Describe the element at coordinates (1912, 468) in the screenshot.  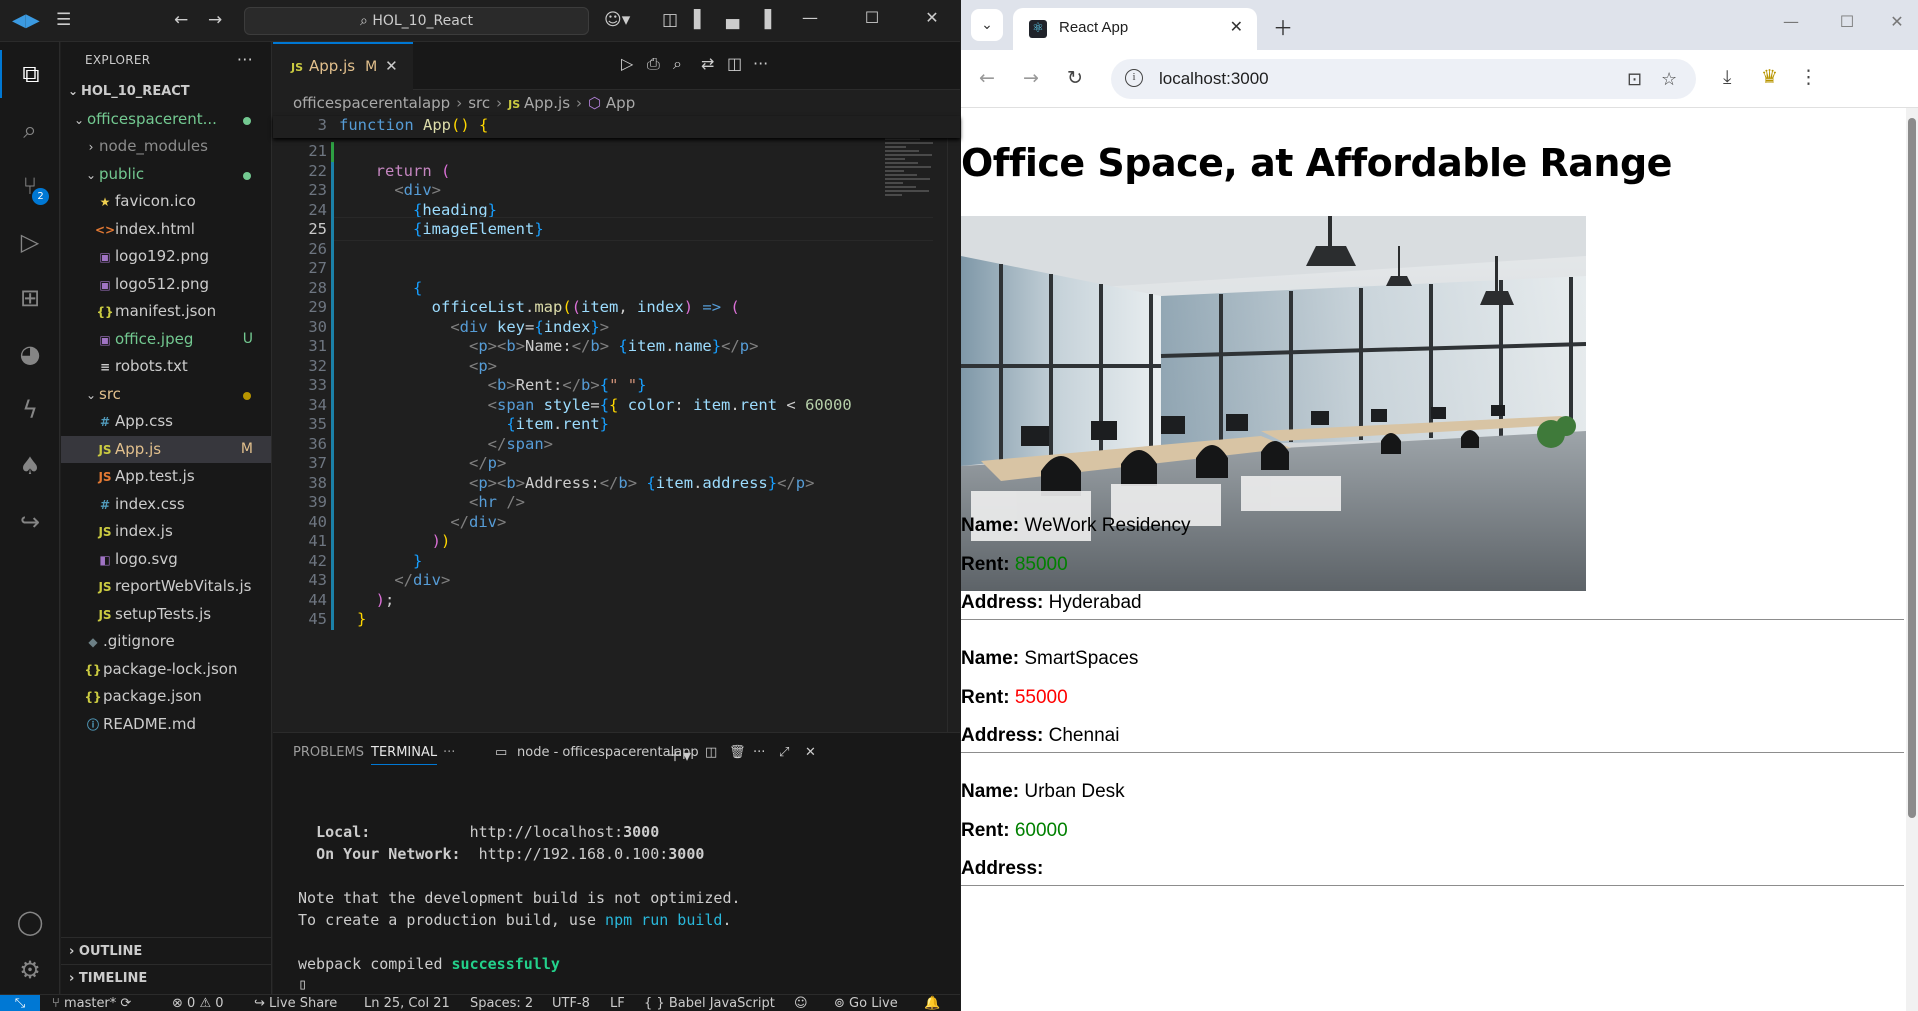
I see `scrollbar-thumb` at that location.